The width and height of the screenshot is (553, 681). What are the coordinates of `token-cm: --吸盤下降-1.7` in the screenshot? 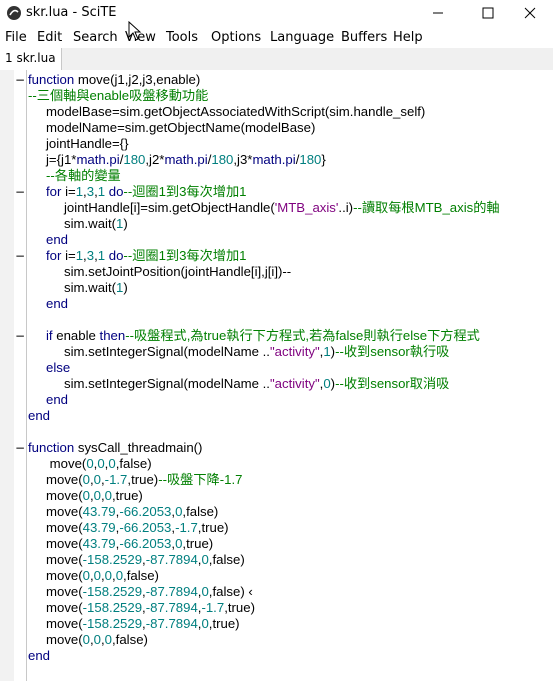 It's located at (200, 479).